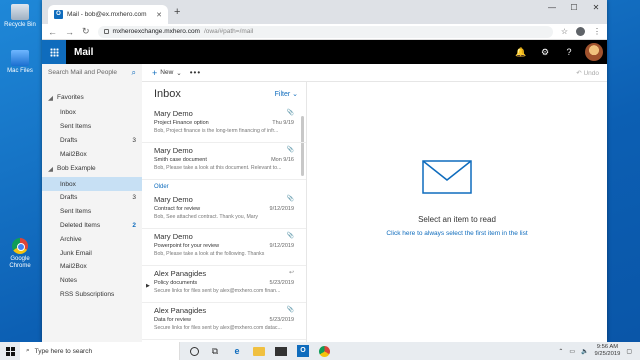 The width and height of the screenshot is (640, 360). I want to click on notifications-icon: ▢, so click(629, 351).